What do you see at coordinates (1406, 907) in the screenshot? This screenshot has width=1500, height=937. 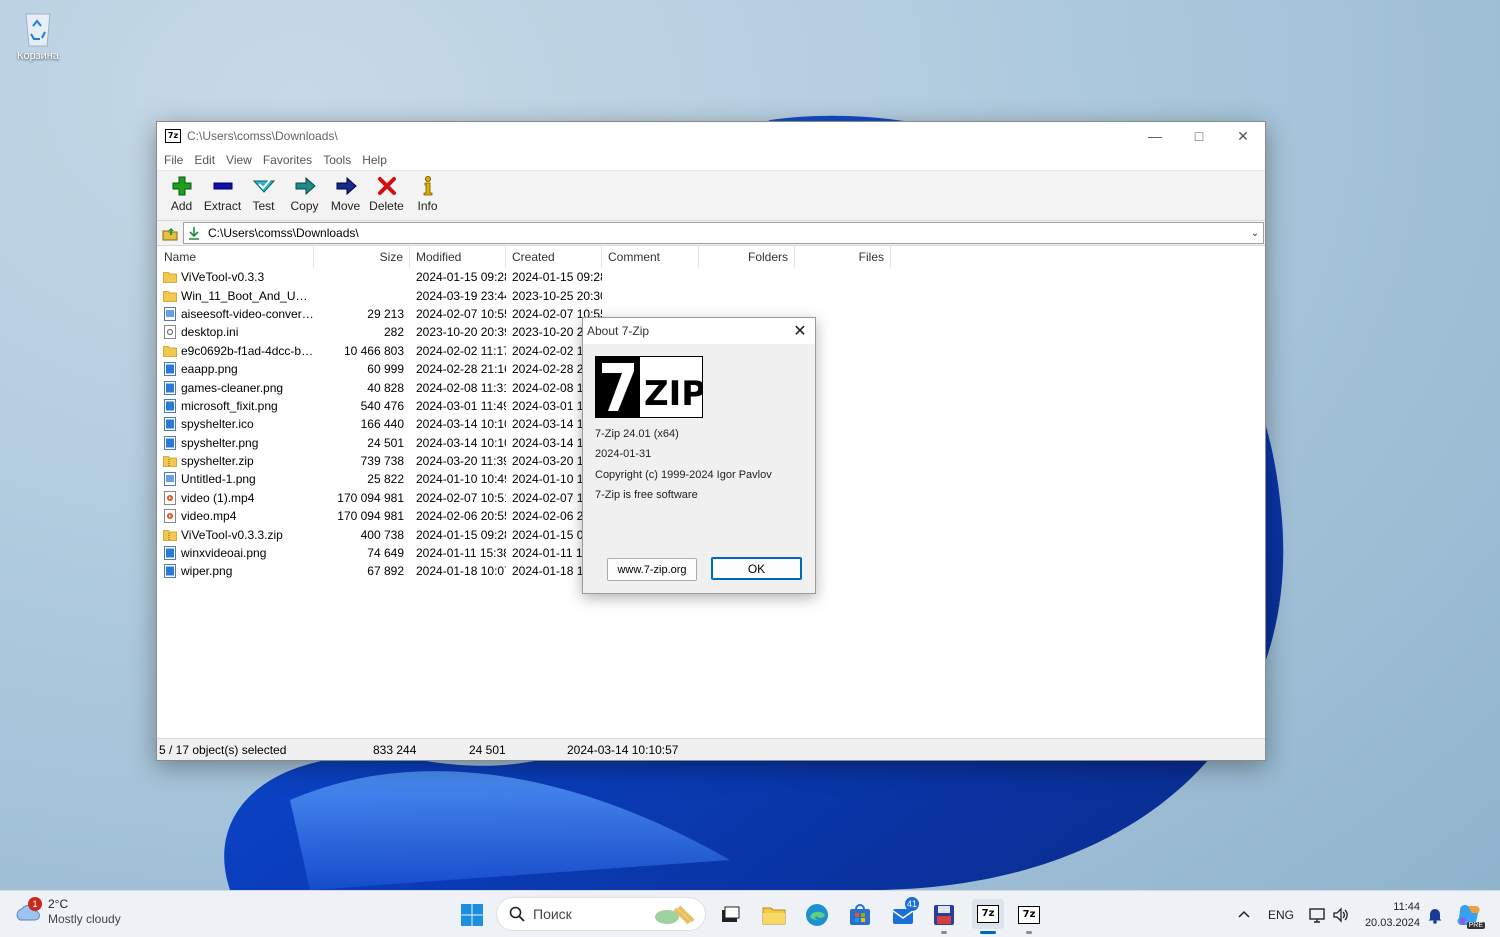 I see `clock-time: 11:44` at bounding box center [1406, 907].